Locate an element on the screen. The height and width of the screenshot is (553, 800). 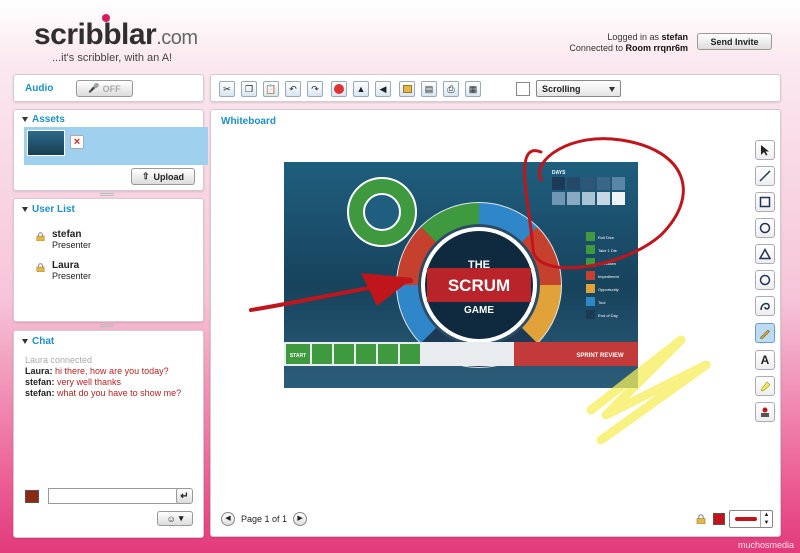
svg-text: End of Day is located at coordinates (608, 315).